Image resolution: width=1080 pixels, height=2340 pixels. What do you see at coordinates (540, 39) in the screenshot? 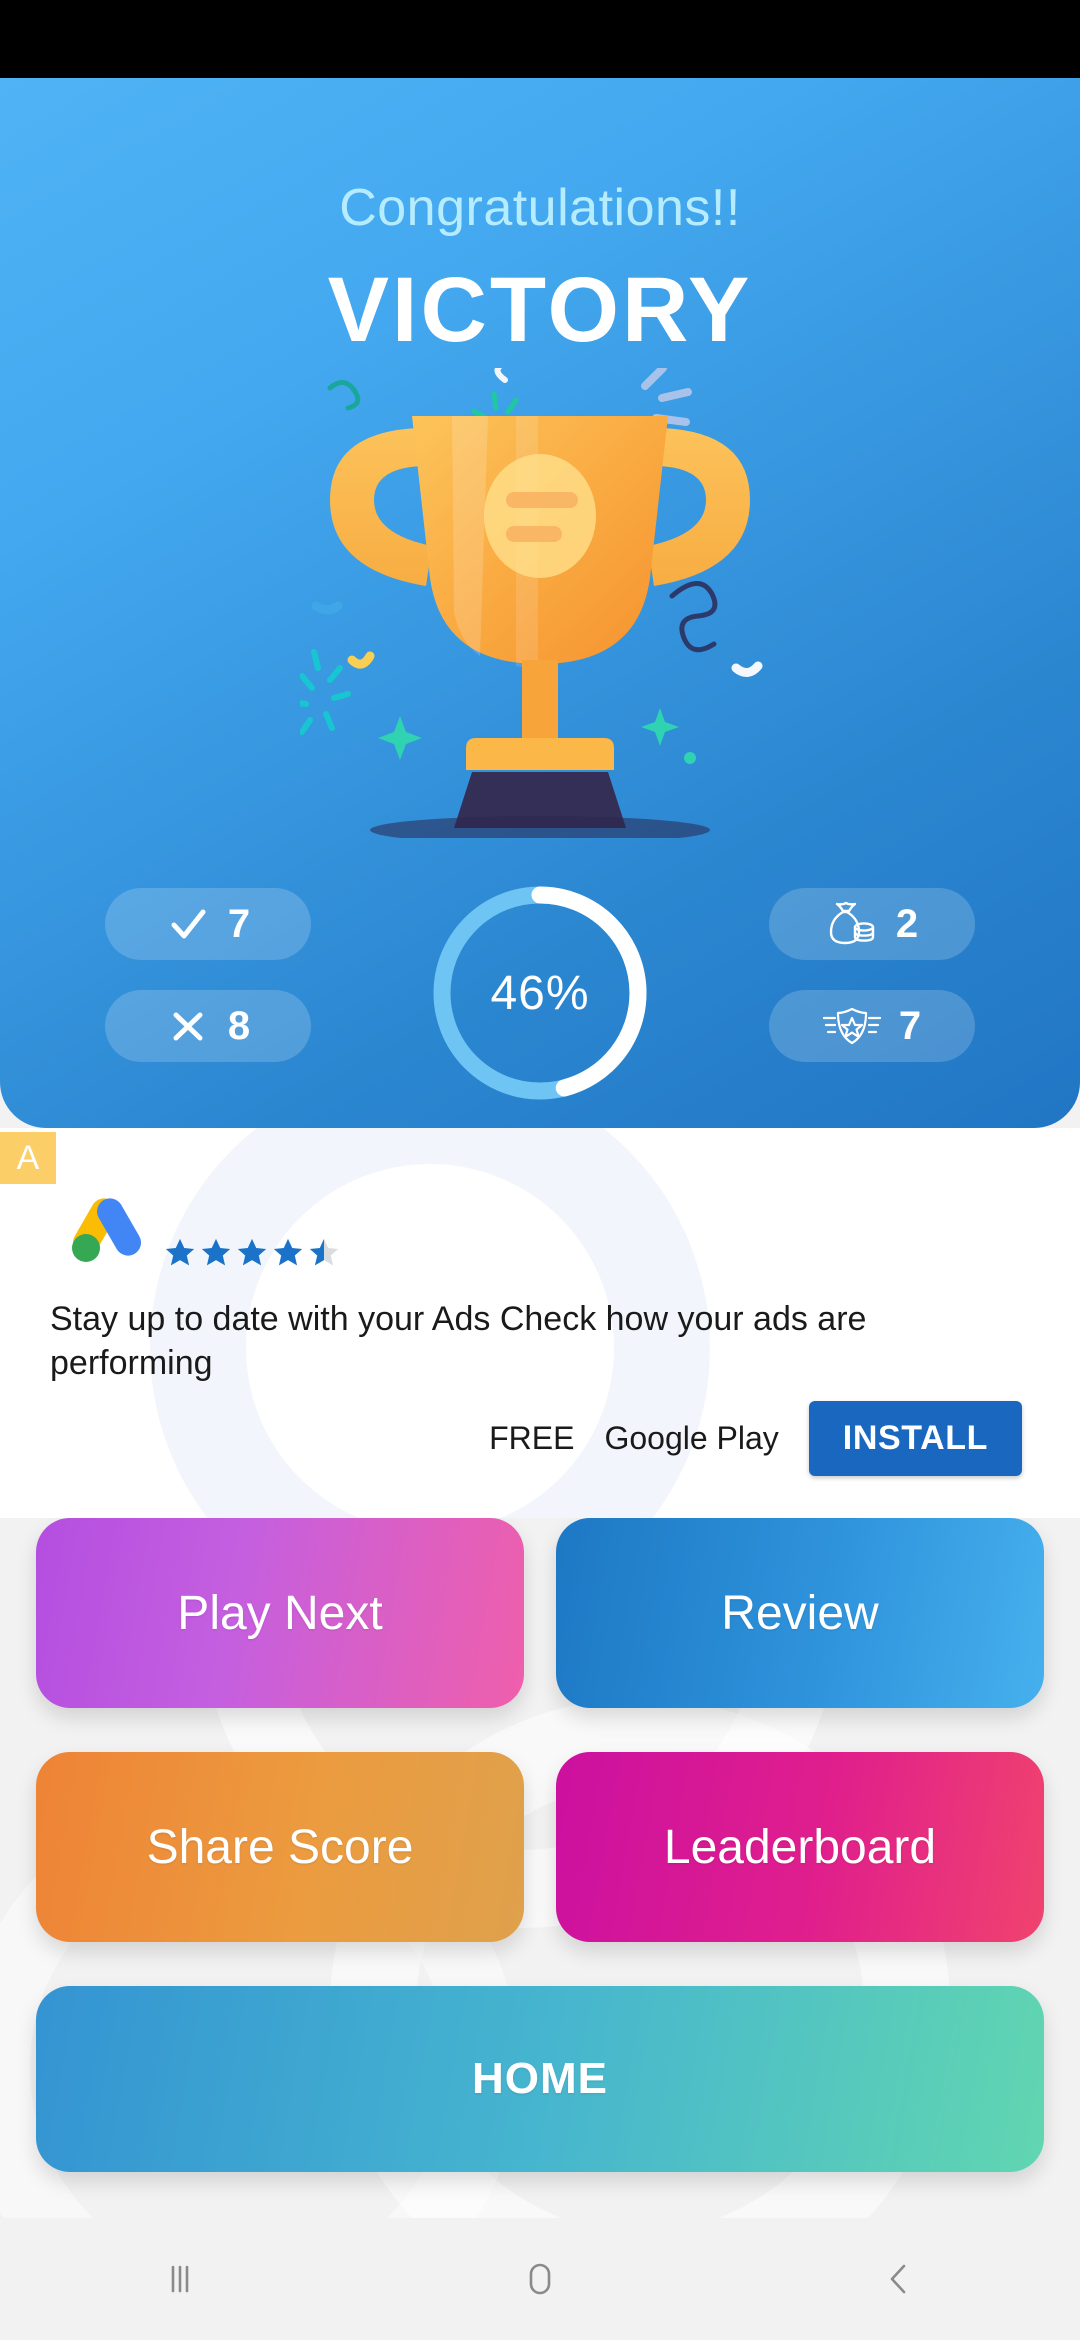
I see `status-bar` at bounding box center [540, 39].